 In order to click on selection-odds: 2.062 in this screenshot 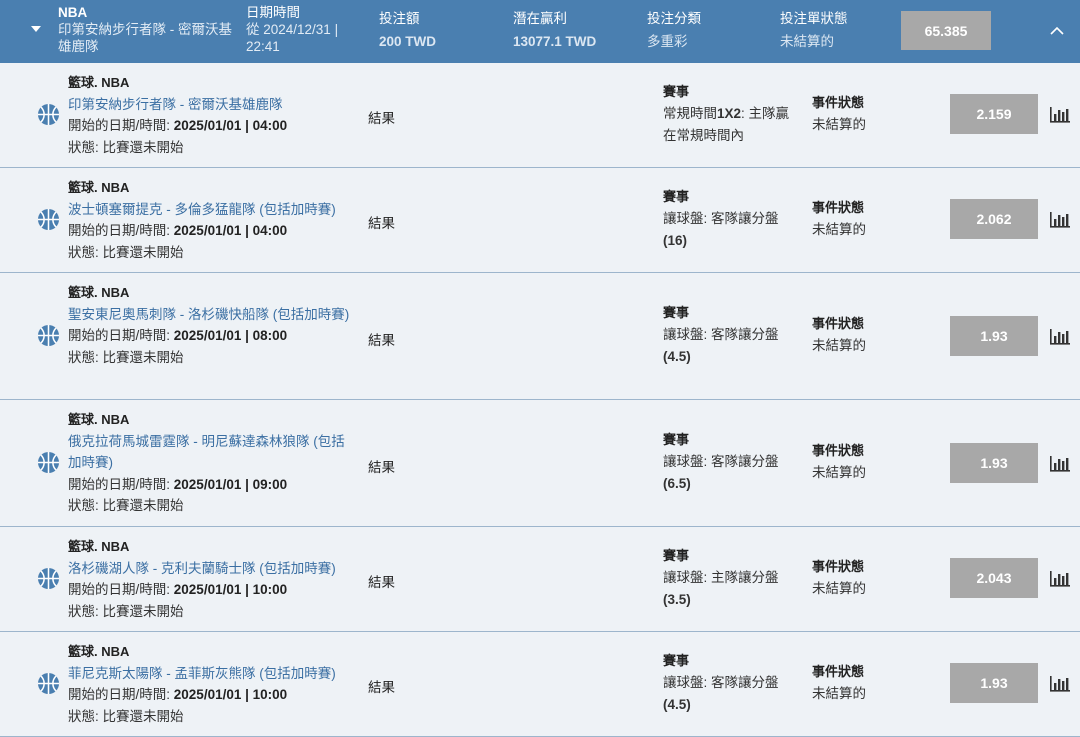, I will do `click(994, 219)`.